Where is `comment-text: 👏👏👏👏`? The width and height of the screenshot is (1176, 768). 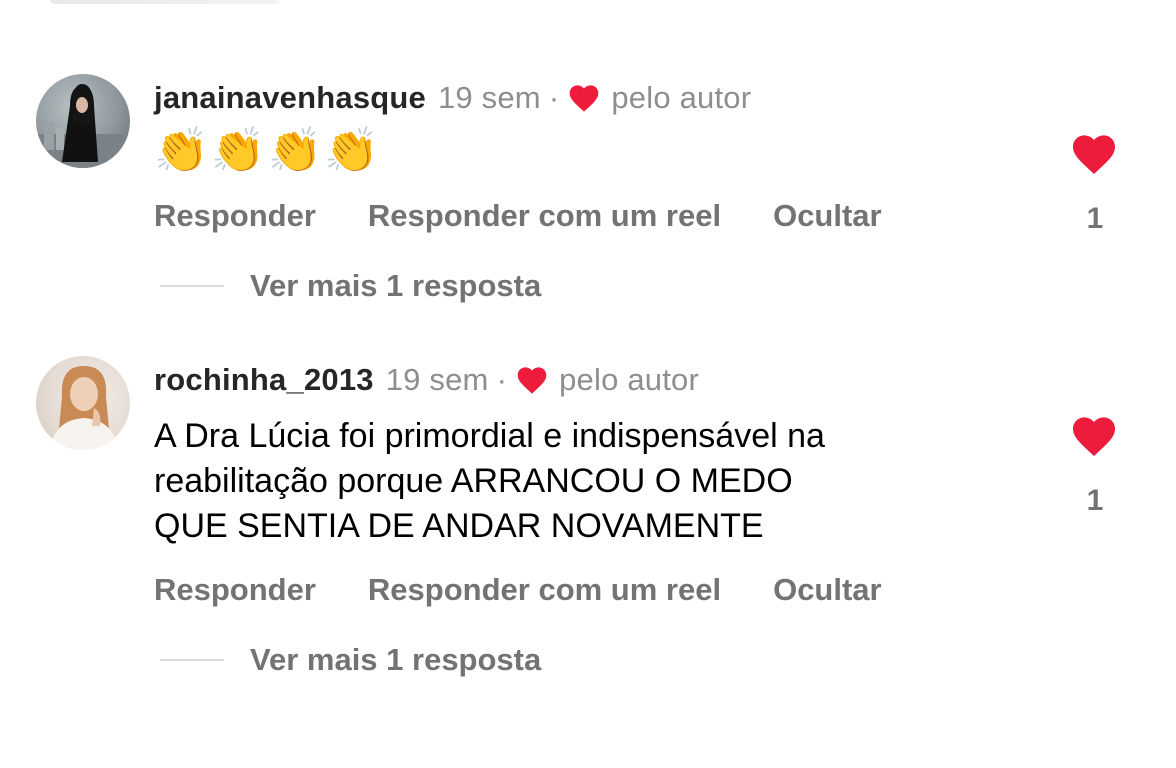 comment-text: 👏👏👏👏 is located at coordinates (268, 150).